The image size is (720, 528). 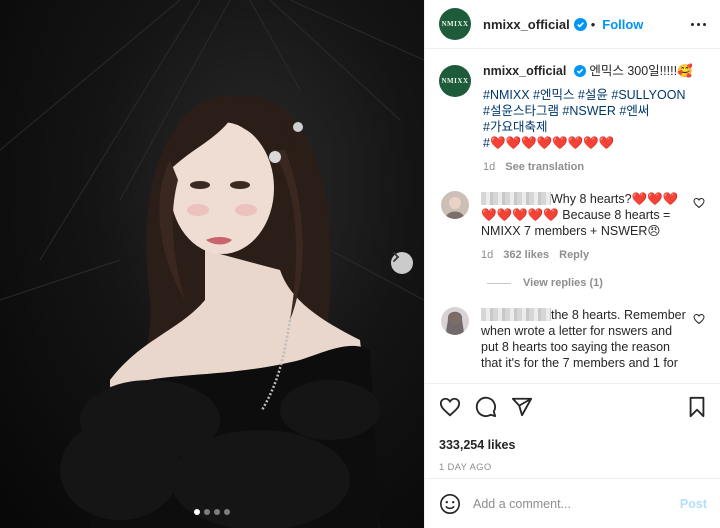 I want to click on comment-text: that it's for the 7 members and 1 for, so click(x=579, y=363).